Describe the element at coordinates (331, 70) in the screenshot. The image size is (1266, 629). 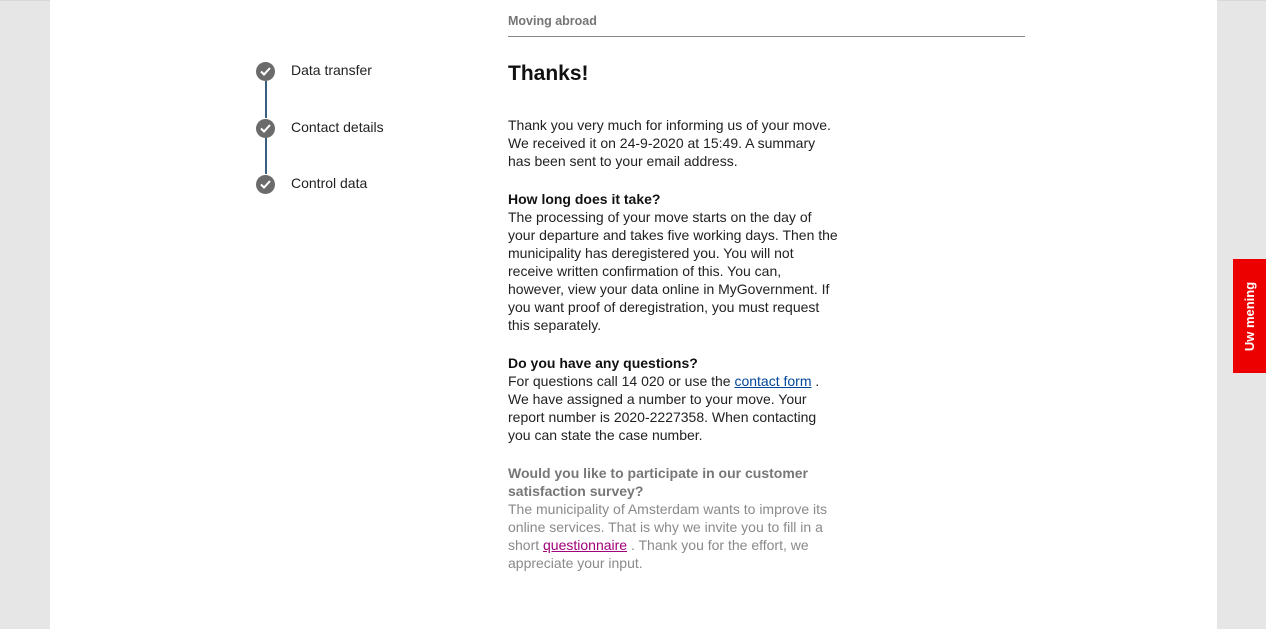
I see `step-label: Data transfer` at that location.